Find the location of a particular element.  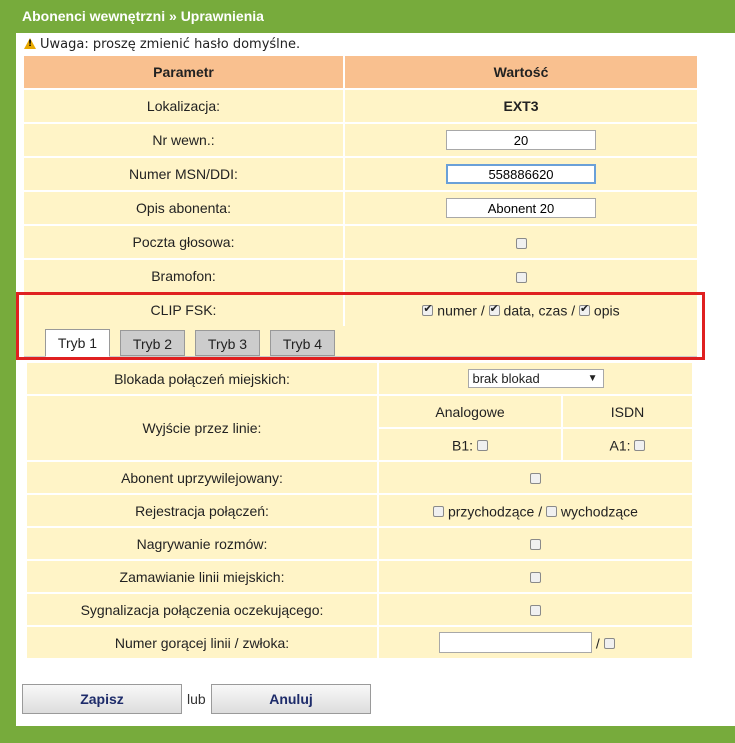

zamawianie-checkbox is located at coordinates (535, 578).